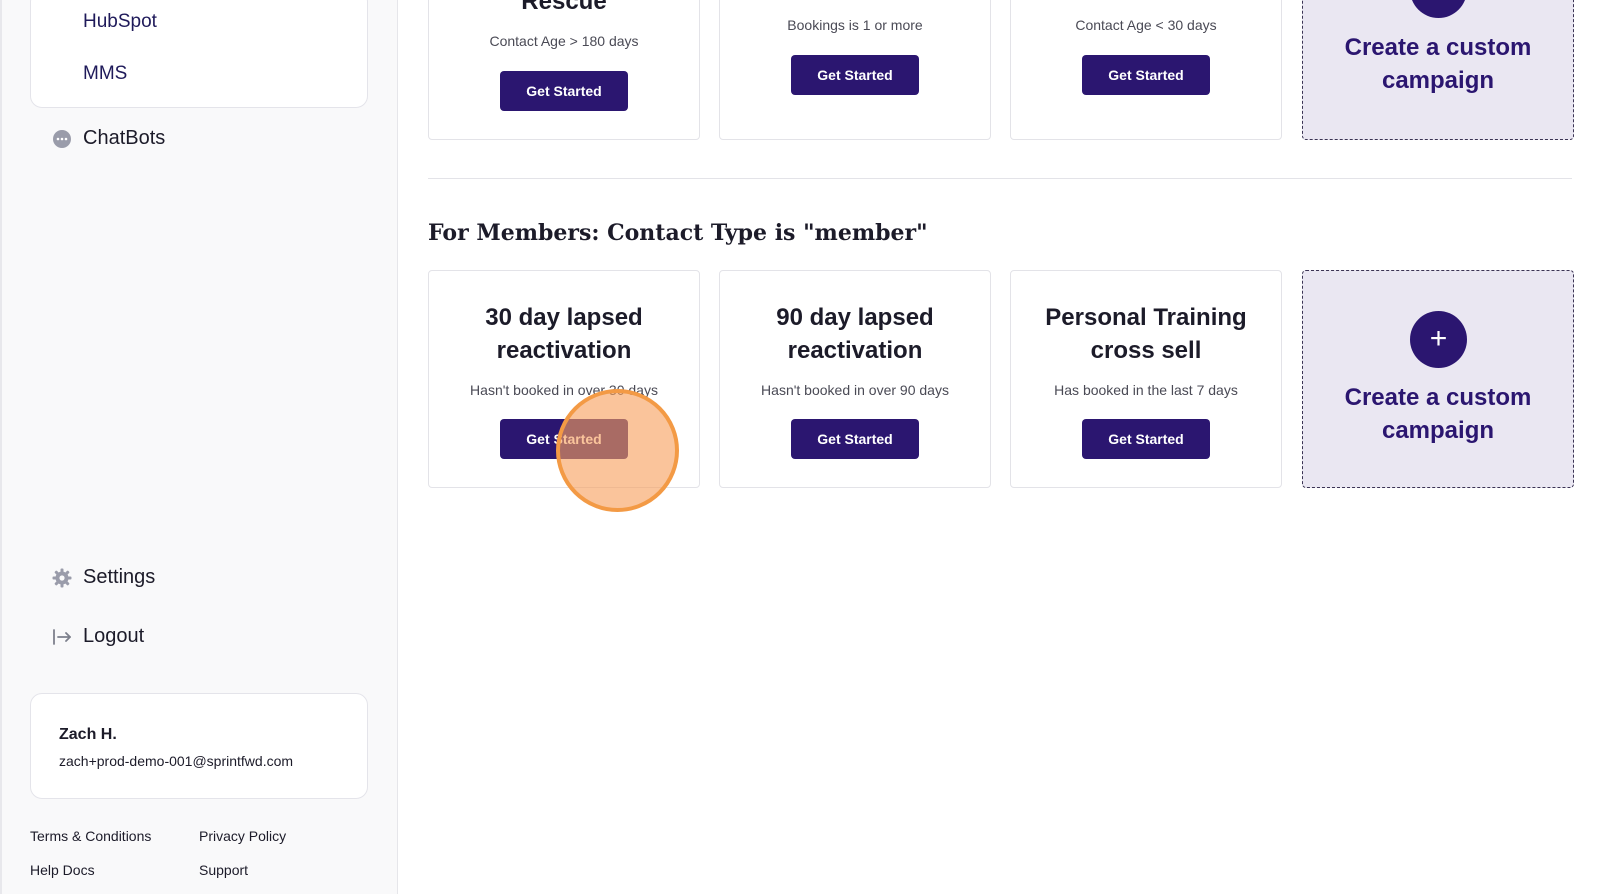 The height and width of the screenshot is (894, 1600). I want to click on sidebar-item-mms: MMS, so click(105, 74).